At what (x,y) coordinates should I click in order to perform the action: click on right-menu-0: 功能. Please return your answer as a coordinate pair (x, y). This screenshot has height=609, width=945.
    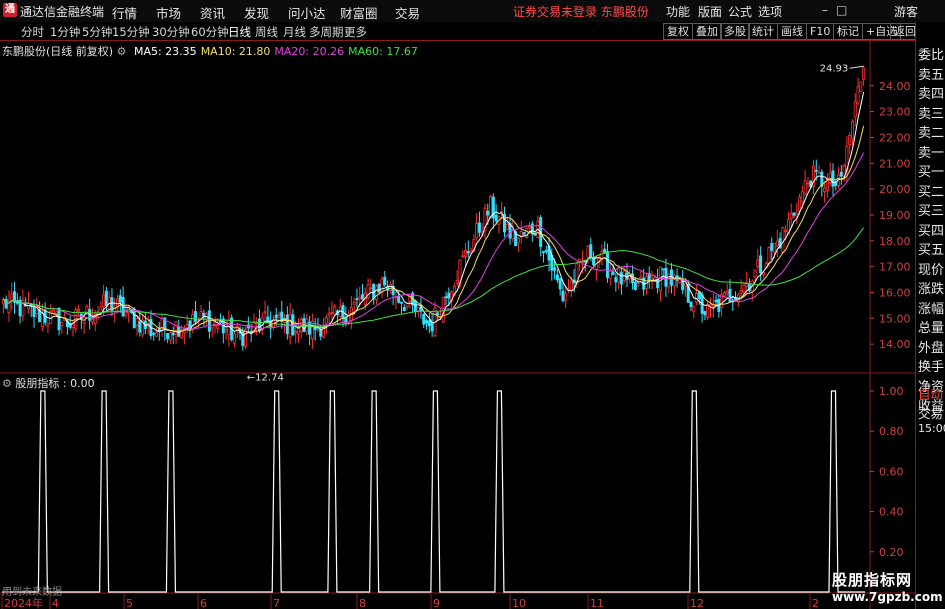
    Looking at the image, I should click on (678, 11).